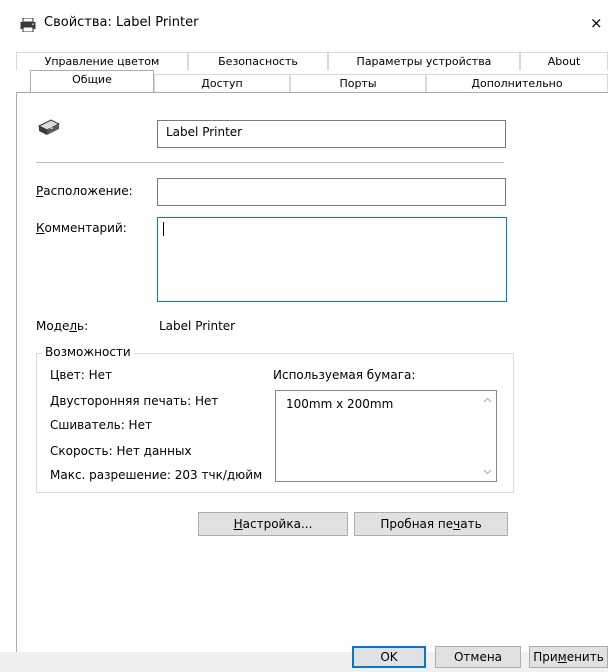 The image size is (608, 672). I want to click on apply-button: Применить, so click(568, 657).